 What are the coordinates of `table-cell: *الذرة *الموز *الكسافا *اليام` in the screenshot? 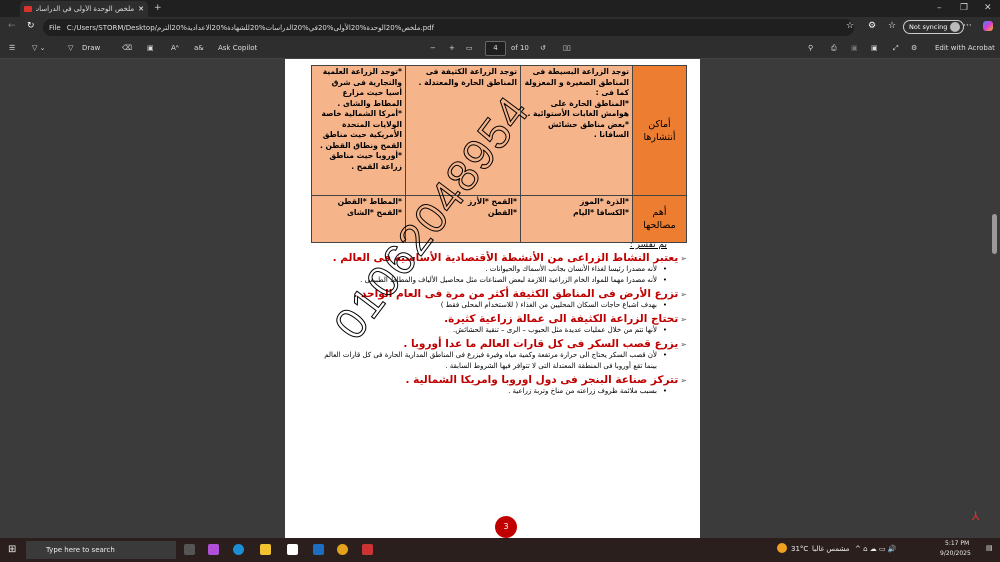 It's located at (576, 219).